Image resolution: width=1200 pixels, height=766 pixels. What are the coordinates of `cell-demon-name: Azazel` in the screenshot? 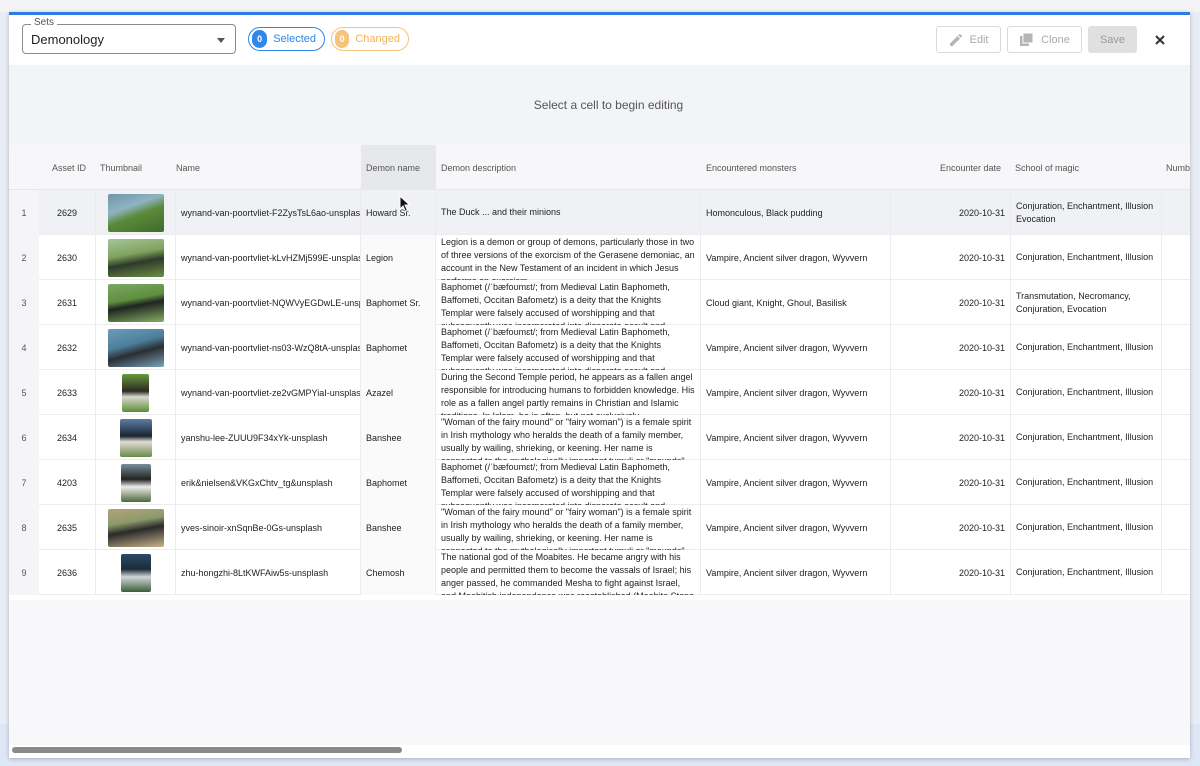 It's located at (398, 392).